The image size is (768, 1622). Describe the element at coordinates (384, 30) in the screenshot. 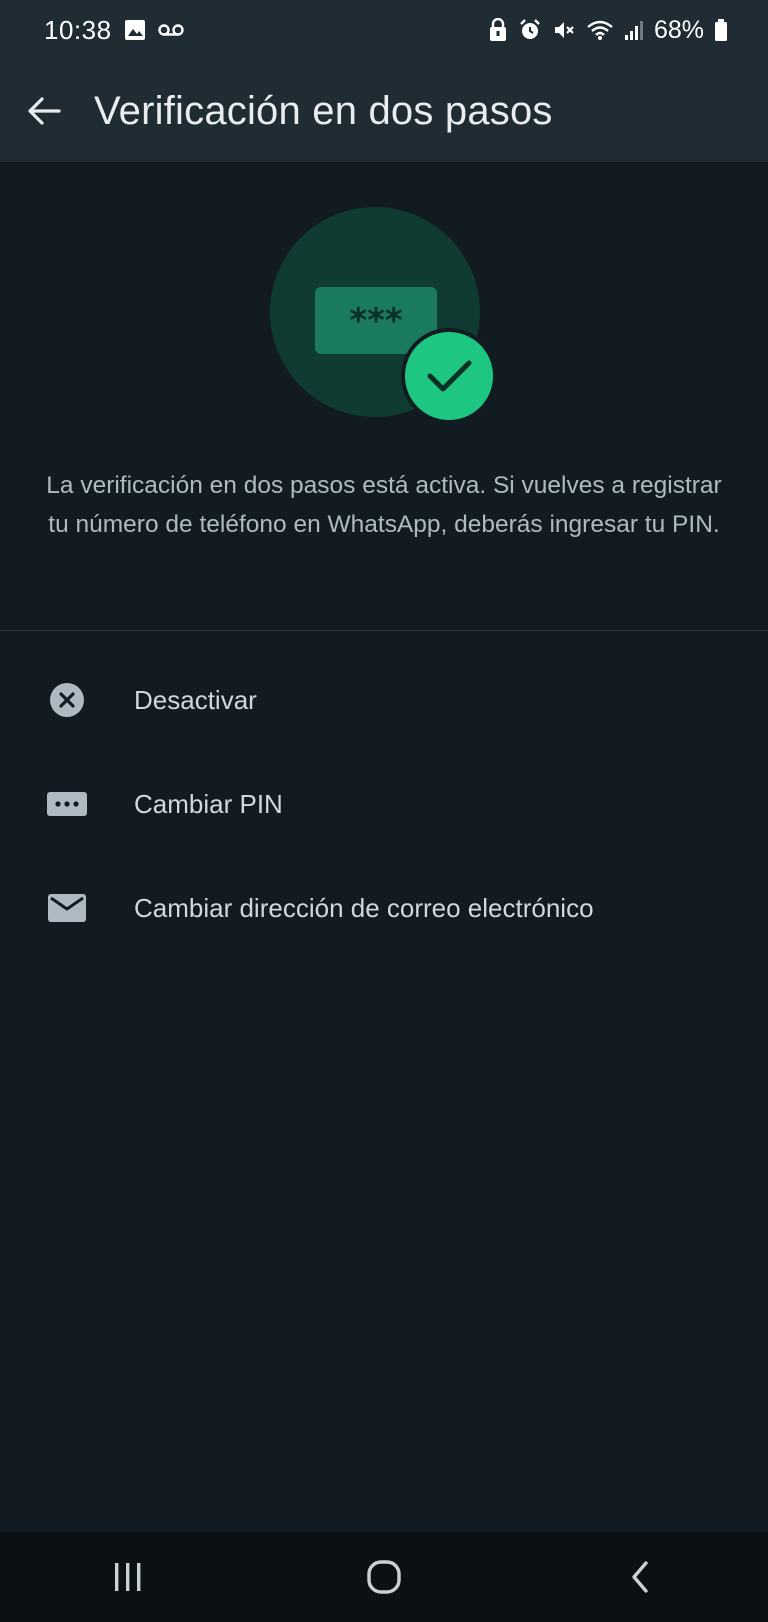

I see `status-bar: 10:38 68%` at that location.